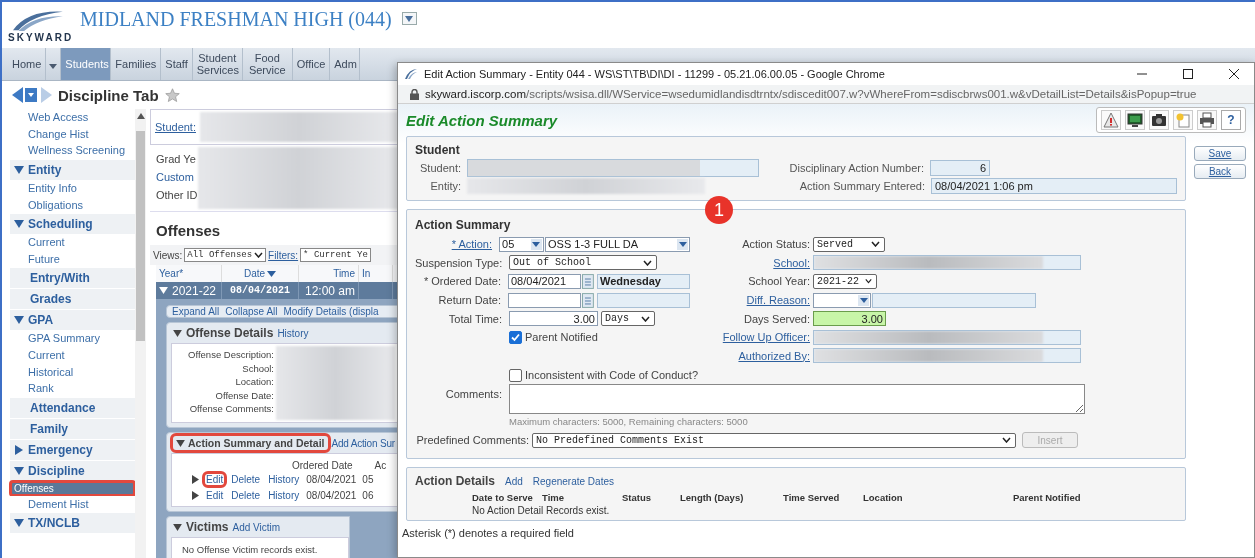 The image size is (1255, 558). I want to click on unit-dropdown: Days, so click(628, 319).